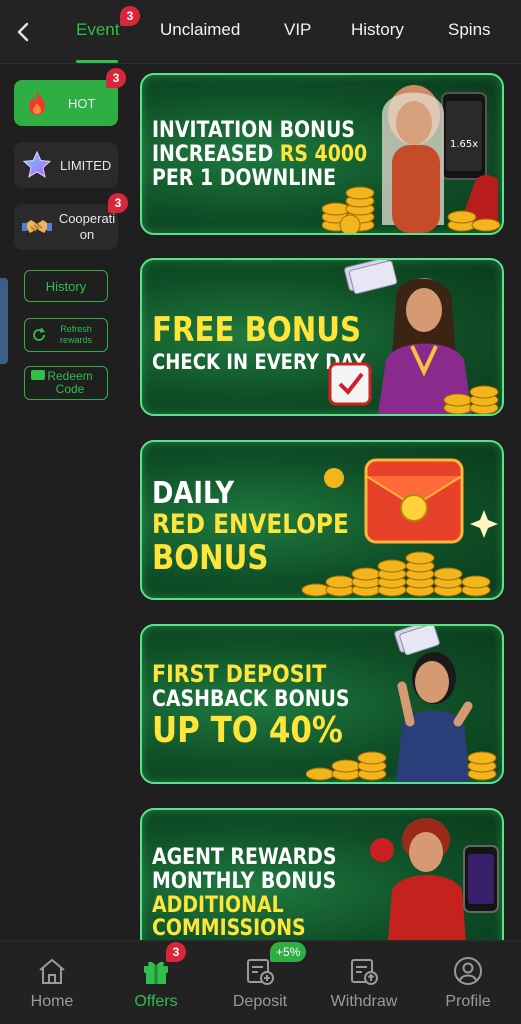 Image resolution: width=521 pixels, height=1024 pixels. I want to click on banner-first-deposit-cashback: FIRST DEPOSIT CASHBACK BONUS UP TO 40%, so click(322, 704).